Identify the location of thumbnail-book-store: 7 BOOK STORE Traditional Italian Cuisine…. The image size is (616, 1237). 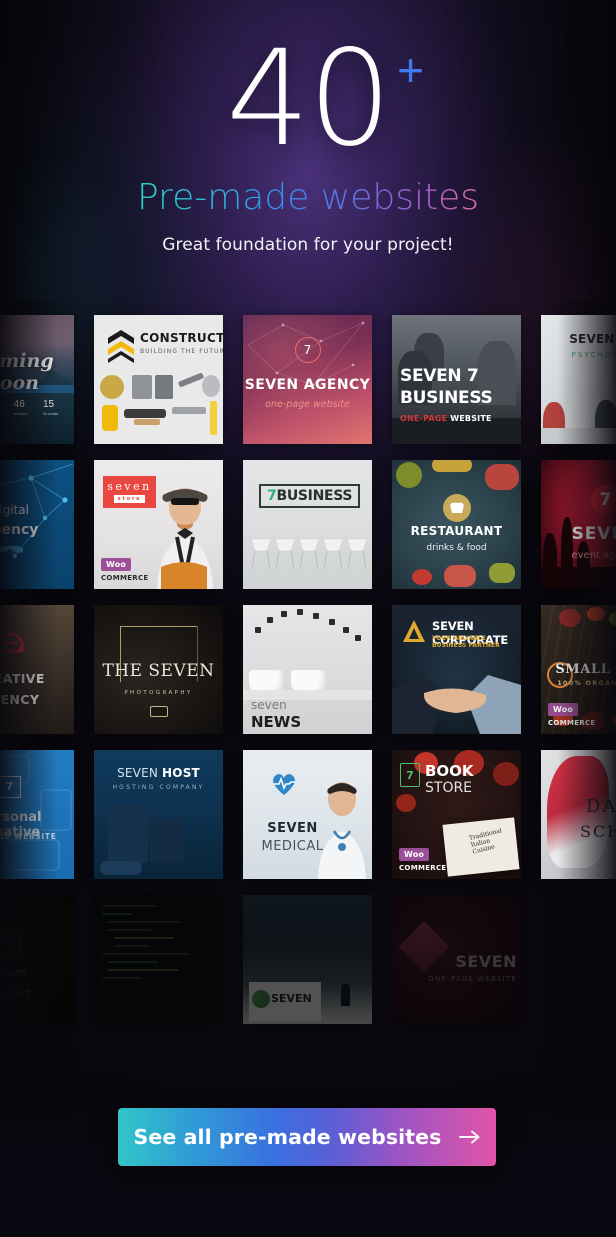
(456, 814).